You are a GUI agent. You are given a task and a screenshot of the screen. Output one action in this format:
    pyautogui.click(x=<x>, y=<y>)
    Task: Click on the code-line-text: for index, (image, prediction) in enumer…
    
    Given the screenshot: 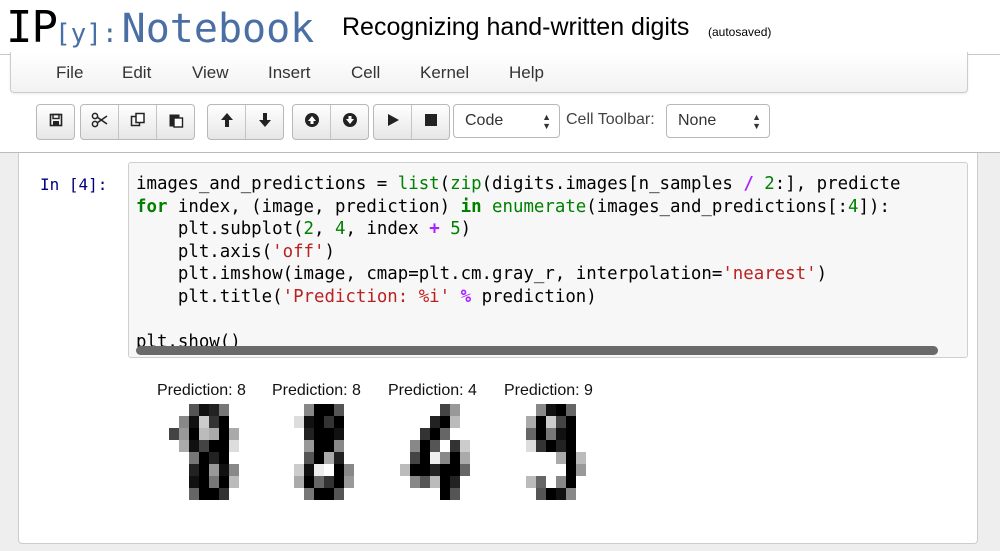 What is the action you would take?
    pyautogui.click(x=513, y=206)
    